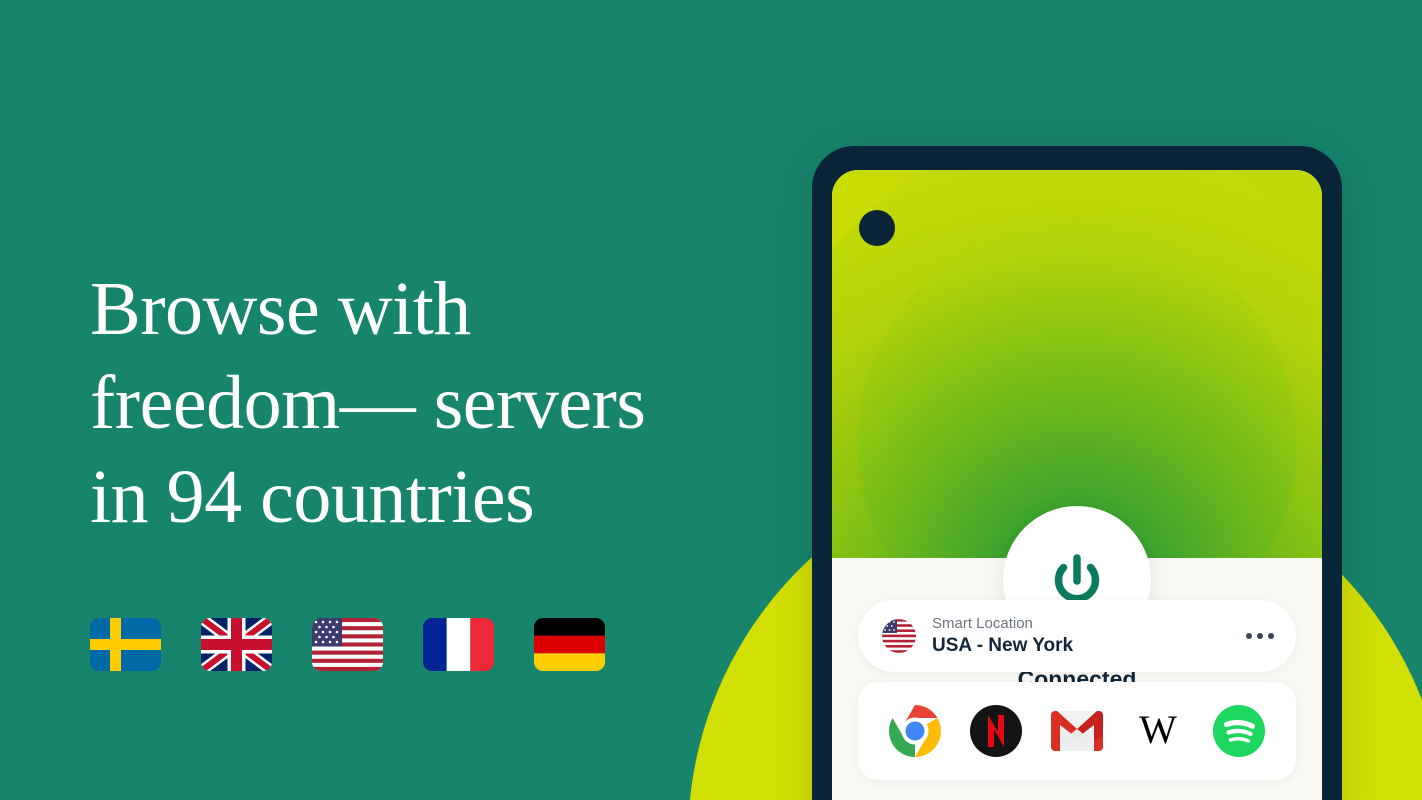 This screenshot has width=1422, height=800. I want to click on smart-location-label: Smart Location, so click(982, 624).